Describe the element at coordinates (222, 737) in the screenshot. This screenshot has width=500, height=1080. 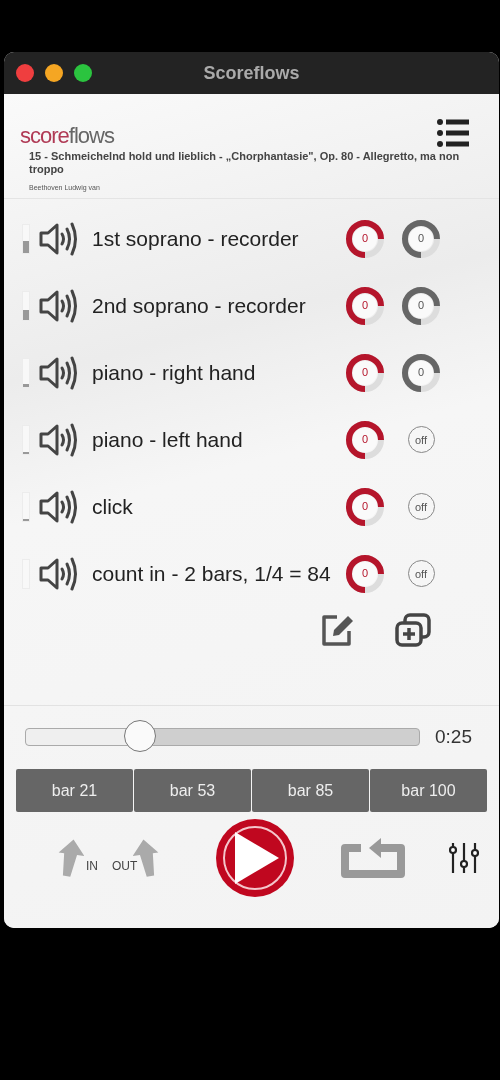
I see `position-slider` at that location.